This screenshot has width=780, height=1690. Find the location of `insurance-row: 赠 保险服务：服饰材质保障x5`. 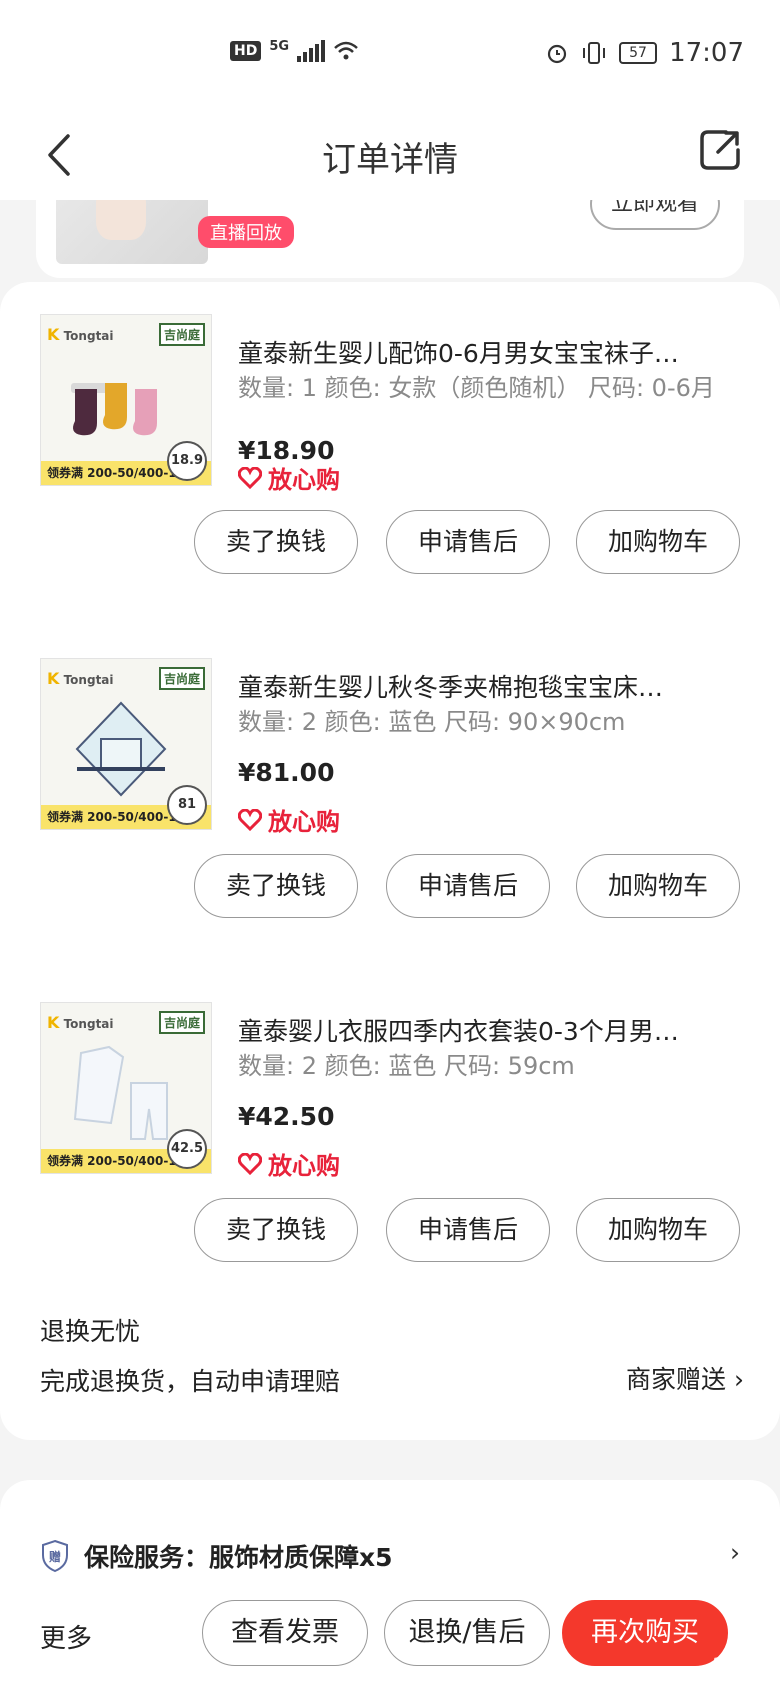

insurance-row: 赠 保险服务：服饰材质保障x5 is located at coordinates (216, 1556).